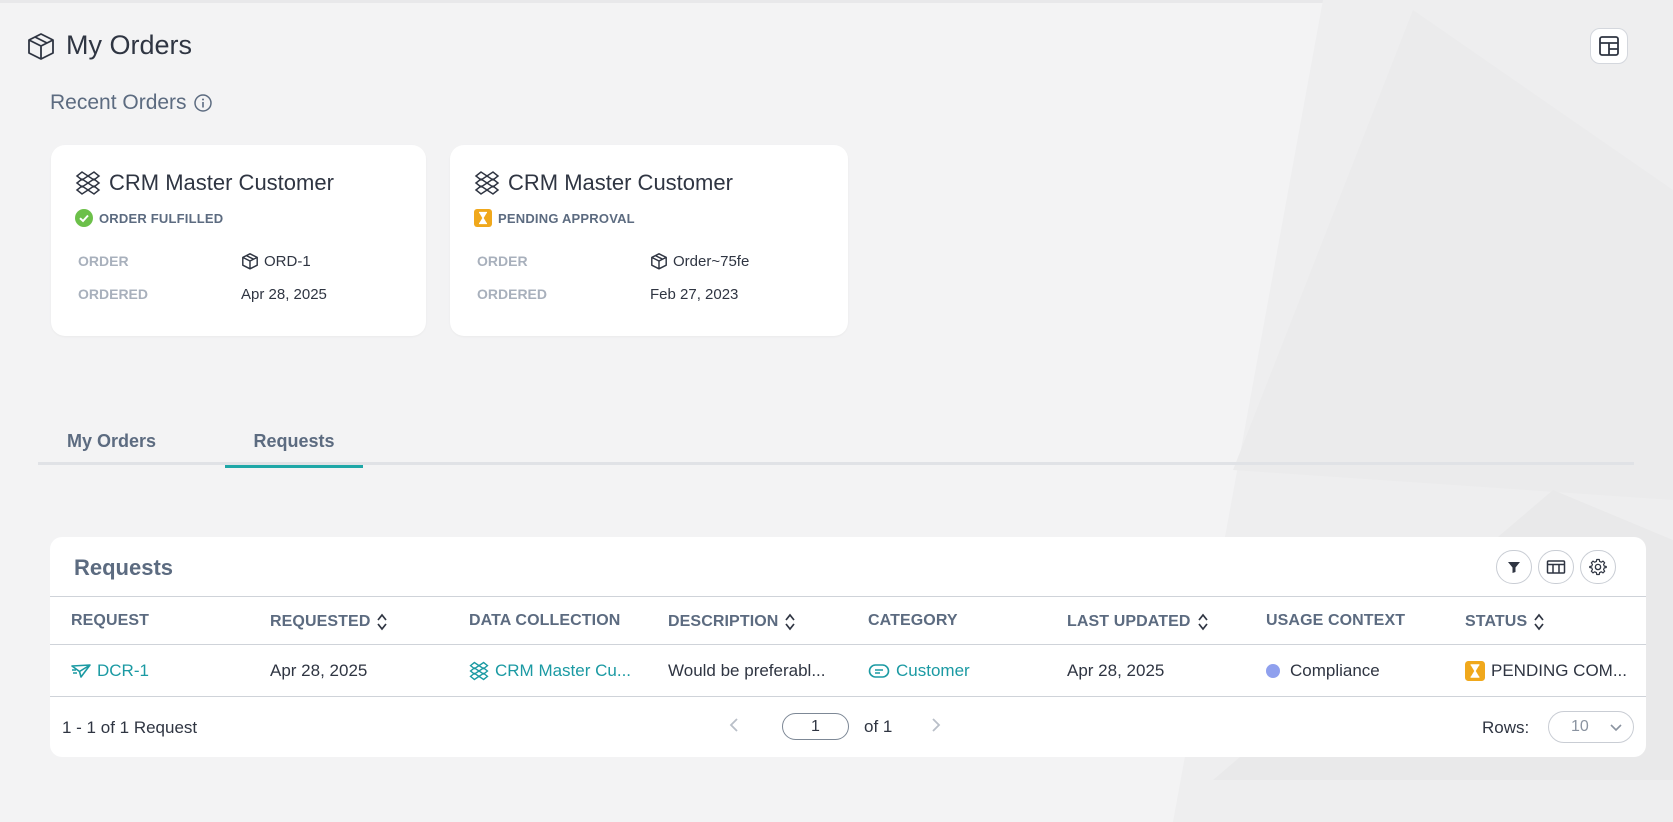  What do you see at coordinates (699, 261) in the screenshot?
I see `order-value: Order~75fe` at bounding box center [699, 261].